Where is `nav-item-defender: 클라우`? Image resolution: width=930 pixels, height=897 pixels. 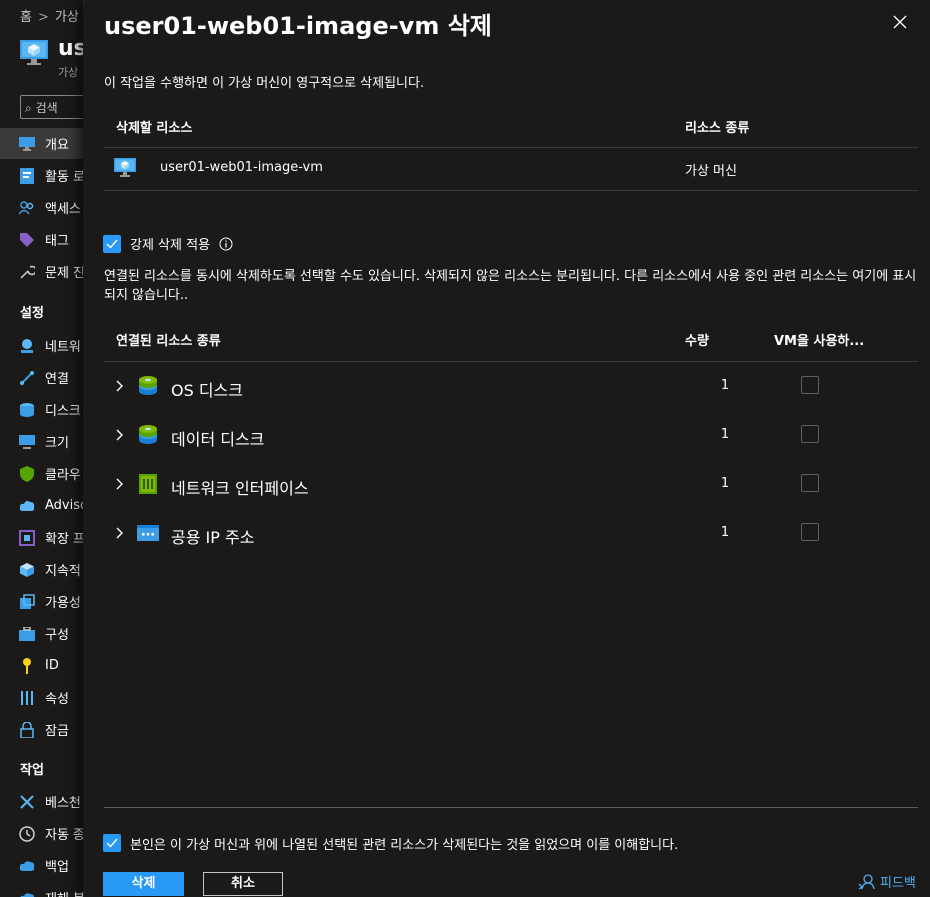 nav-item-defender: 클라우 is located at coordinates (41, 473).